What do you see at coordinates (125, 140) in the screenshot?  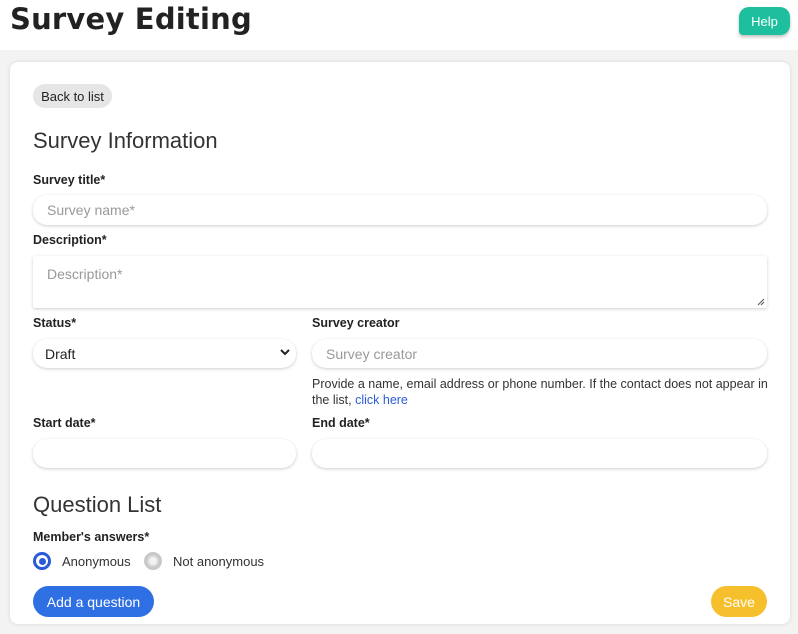 I see `survey-information-heading: Survey Information` at bounding box center [125, 140].